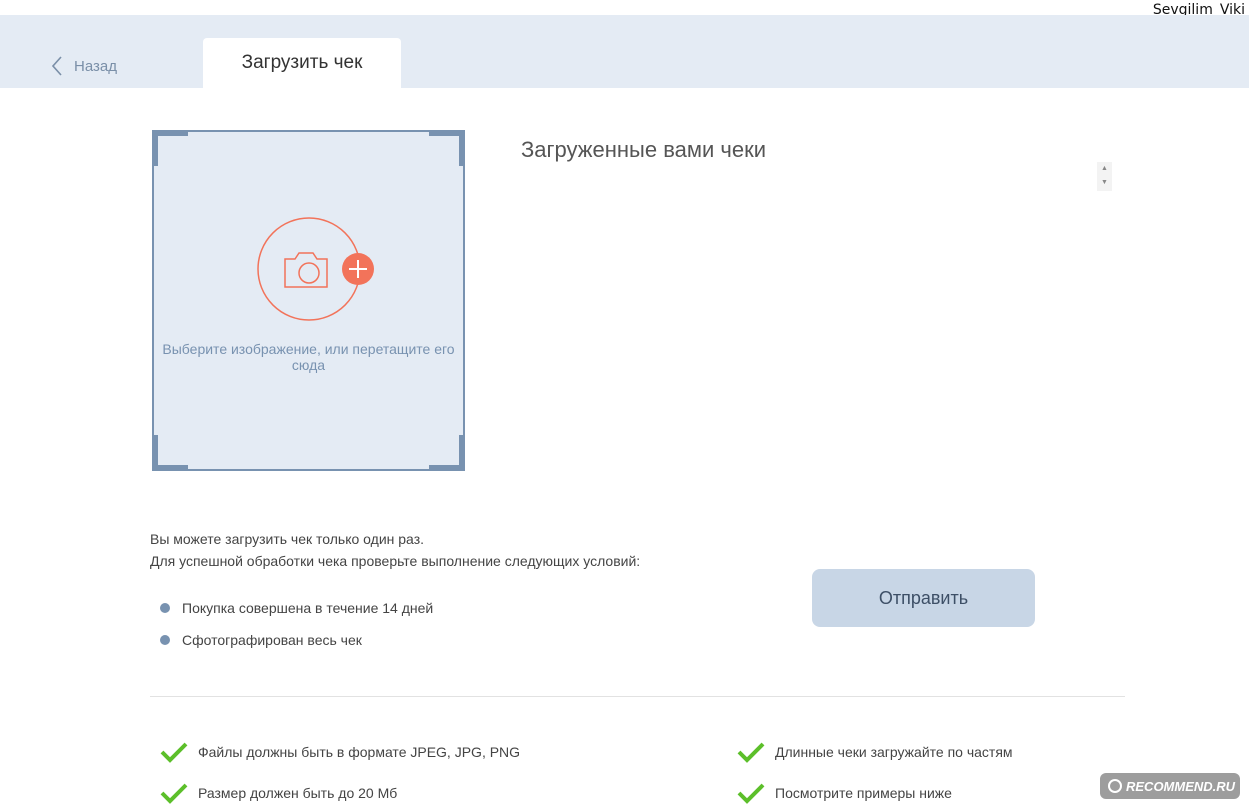 The height and width of the screenshot is (807, 1249). What do you see at coordinates (624, 7) in the screenshot?
I see `top-strip` at bounding box center [624, 7].